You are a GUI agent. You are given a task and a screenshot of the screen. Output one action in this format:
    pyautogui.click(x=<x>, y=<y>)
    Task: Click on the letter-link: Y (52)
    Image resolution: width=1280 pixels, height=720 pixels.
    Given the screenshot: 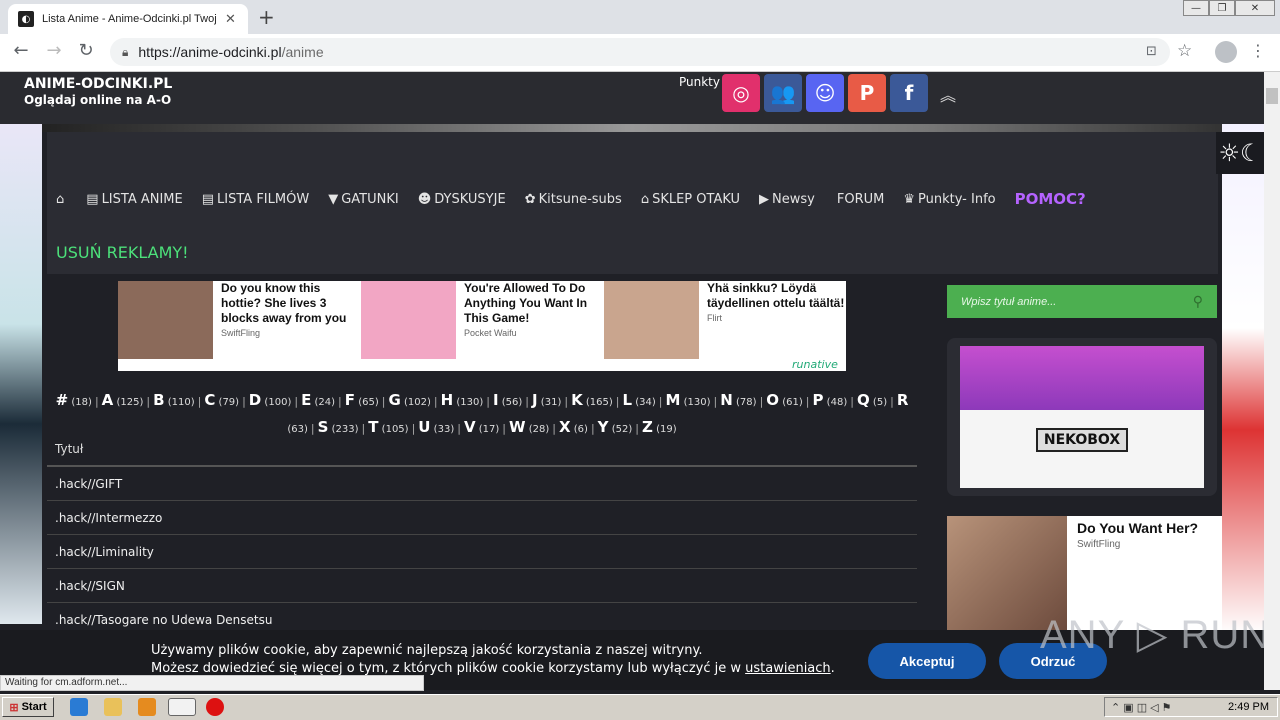 What is the action you would take?
    pyautogui.click(x=615, y=427)
    